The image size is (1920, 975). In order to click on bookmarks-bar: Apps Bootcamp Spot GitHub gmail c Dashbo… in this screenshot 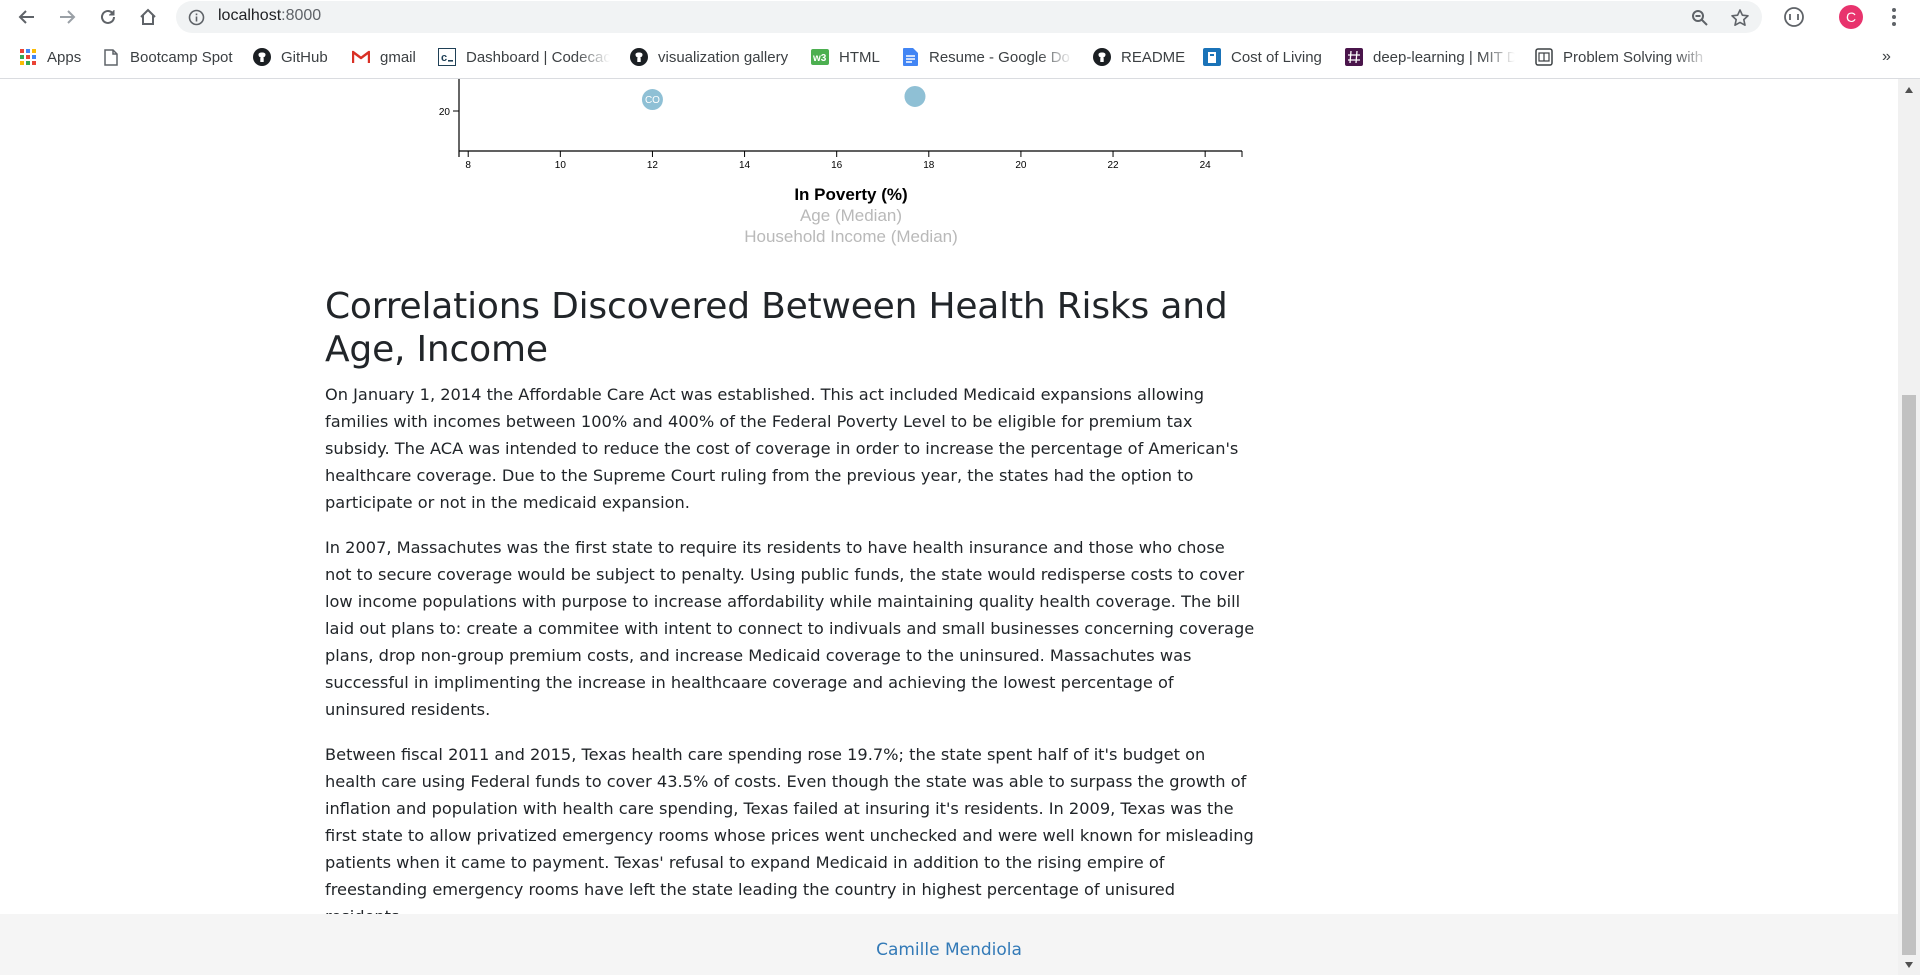, I will do `click(960, 57)`.